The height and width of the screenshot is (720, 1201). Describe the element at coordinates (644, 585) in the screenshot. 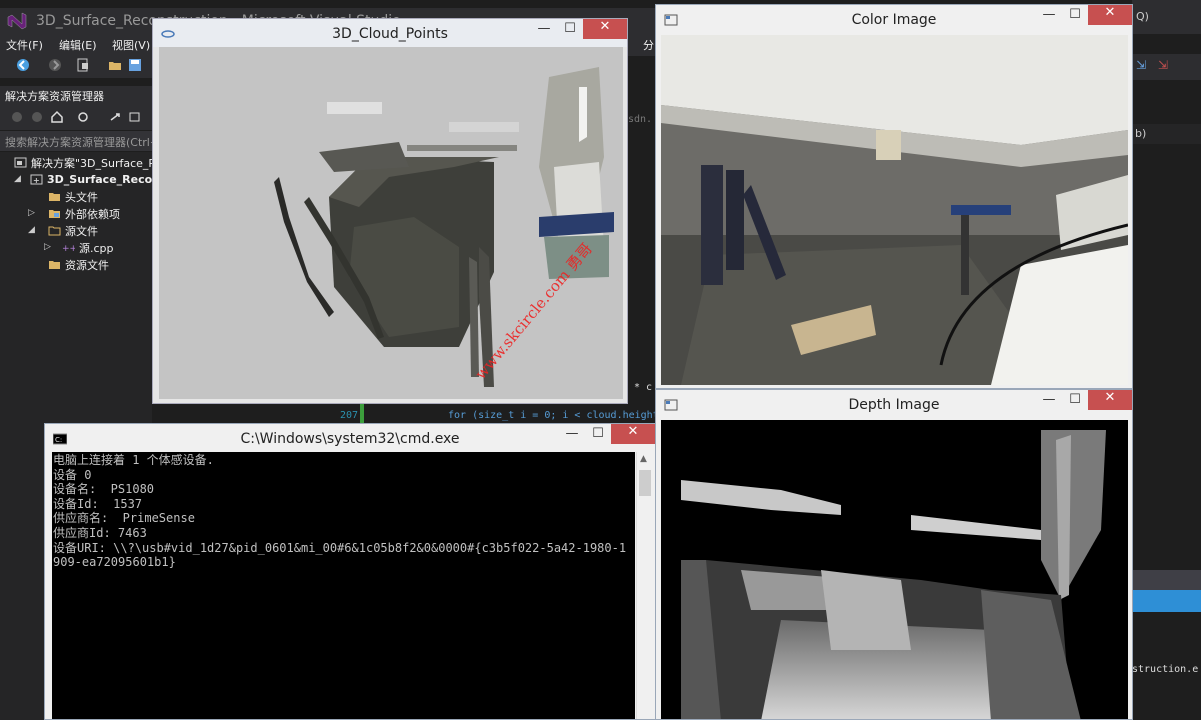

I see `vertical-scrollbar: ▲` at that location.